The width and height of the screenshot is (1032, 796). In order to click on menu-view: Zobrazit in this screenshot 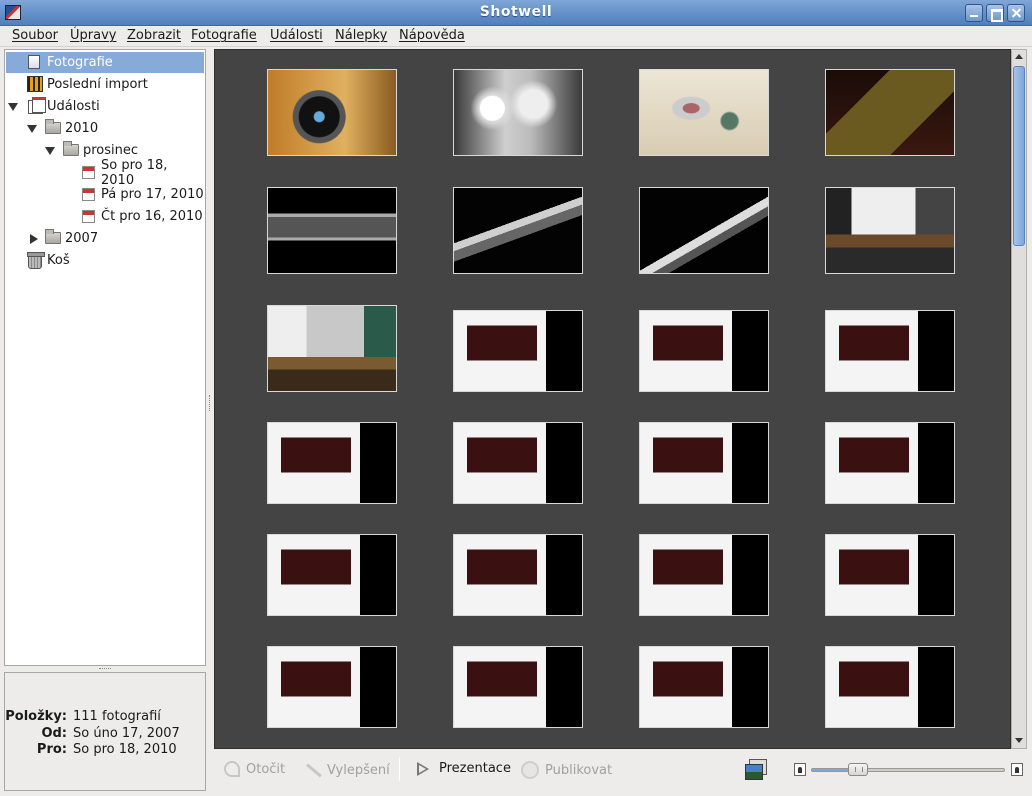, I will do `click(154, 35)`.